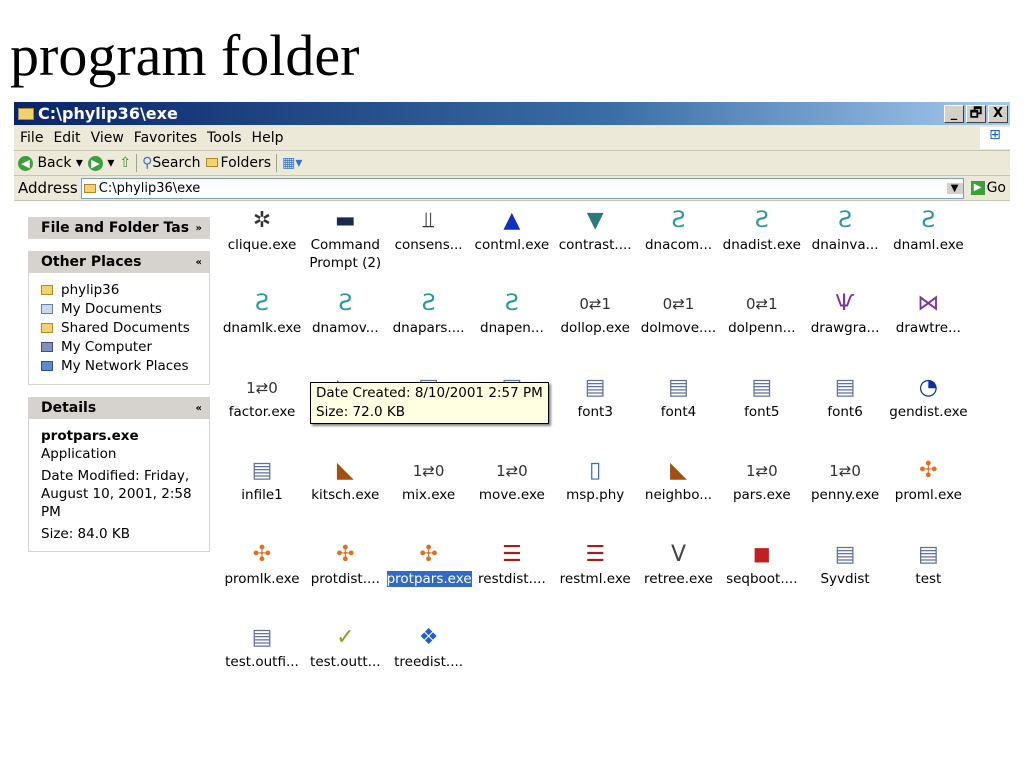 The image size is (1024, 768). Describe the element at coordinates (199, 228) in the screenshot. I see `expand-icon: »` at that location.